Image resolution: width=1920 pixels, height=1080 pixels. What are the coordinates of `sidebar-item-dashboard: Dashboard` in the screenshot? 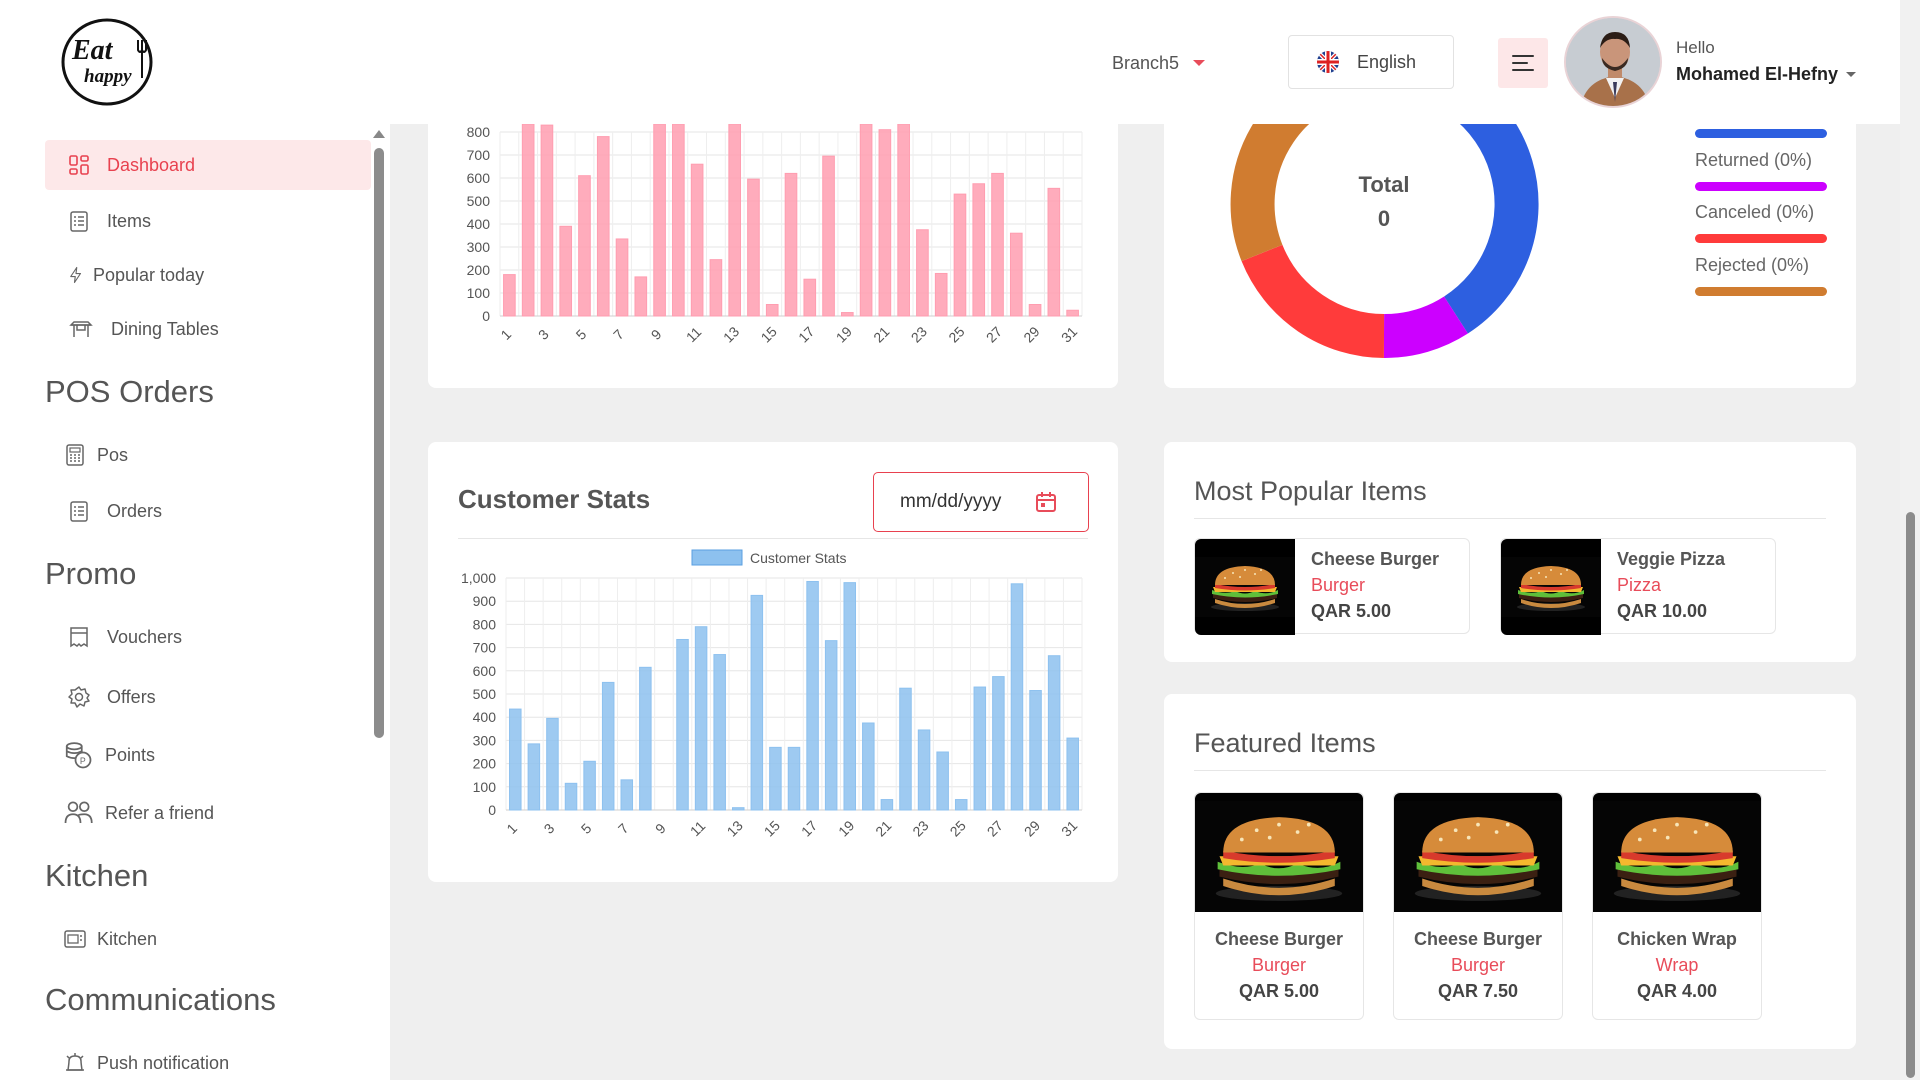 It's located at (208, 165).